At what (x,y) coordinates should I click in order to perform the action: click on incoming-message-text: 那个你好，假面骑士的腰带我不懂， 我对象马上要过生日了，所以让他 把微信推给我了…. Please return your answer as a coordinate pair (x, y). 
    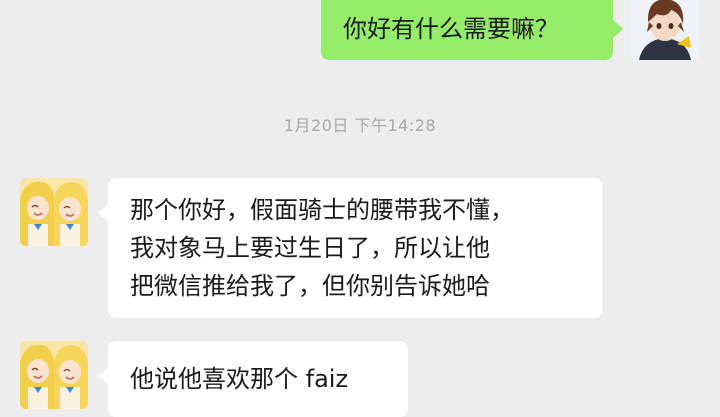
    Looking at the image, I should click on (322, 248).